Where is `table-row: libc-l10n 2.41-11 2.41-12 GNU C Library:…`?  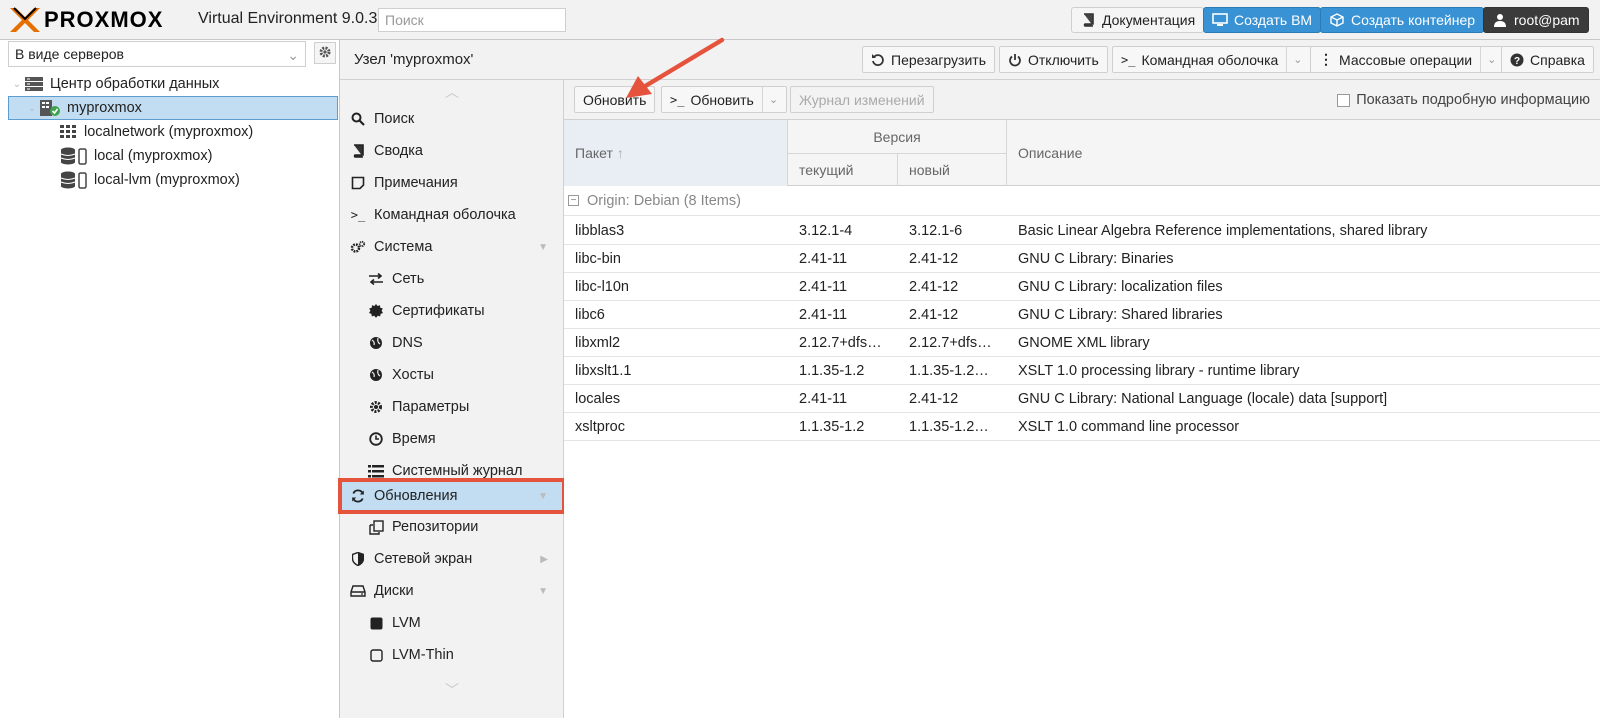 table-row: libc-l10n 2.41-11 2.41-12 GNU C Library:… is located at coordinates (1082, 287).